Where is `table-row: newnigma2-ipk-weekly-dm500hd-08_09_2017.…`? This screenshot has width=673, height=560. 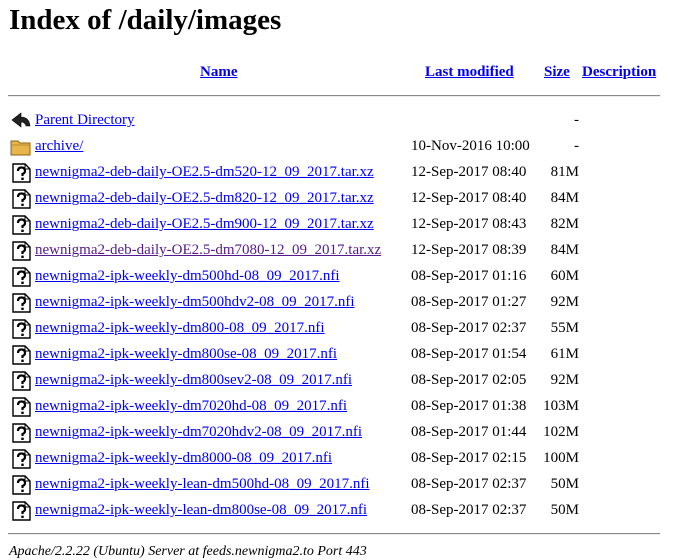 table-row: newnigma2-ipk-weekly-dm500hd-08_09_2017.… is located at coordinates (336, 277).